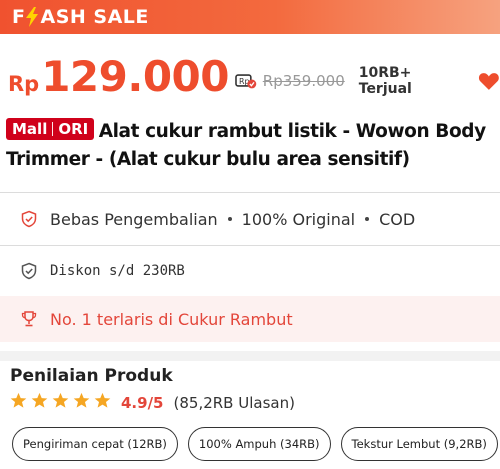  I want to click on flash-sale-title: F ASH SALE, so click(80, 17).